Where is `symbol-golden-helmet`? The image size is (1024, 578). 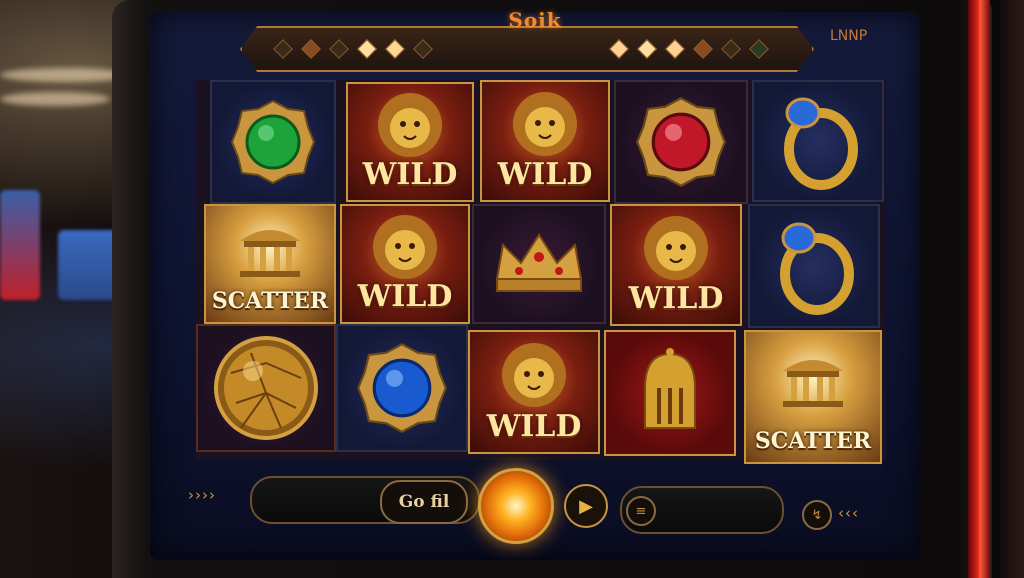 symbol-golden-helmet is located at coordinates (670, 393).